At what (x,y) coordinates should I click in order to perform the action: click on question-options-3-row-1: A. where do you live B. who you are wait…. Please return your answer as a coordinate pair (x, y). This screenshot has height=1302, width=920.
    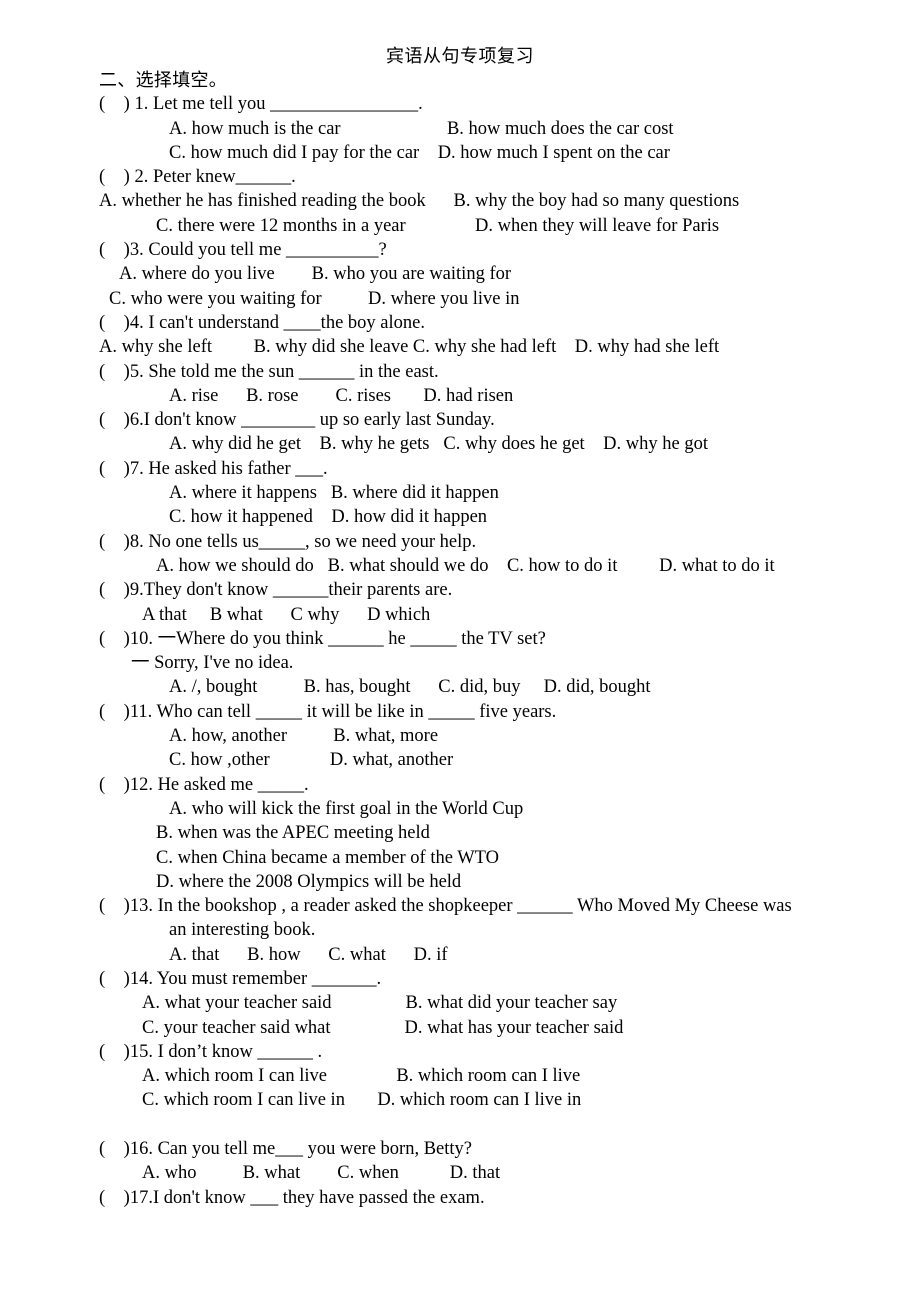
    Looking at the image, I should click on (315, 274).